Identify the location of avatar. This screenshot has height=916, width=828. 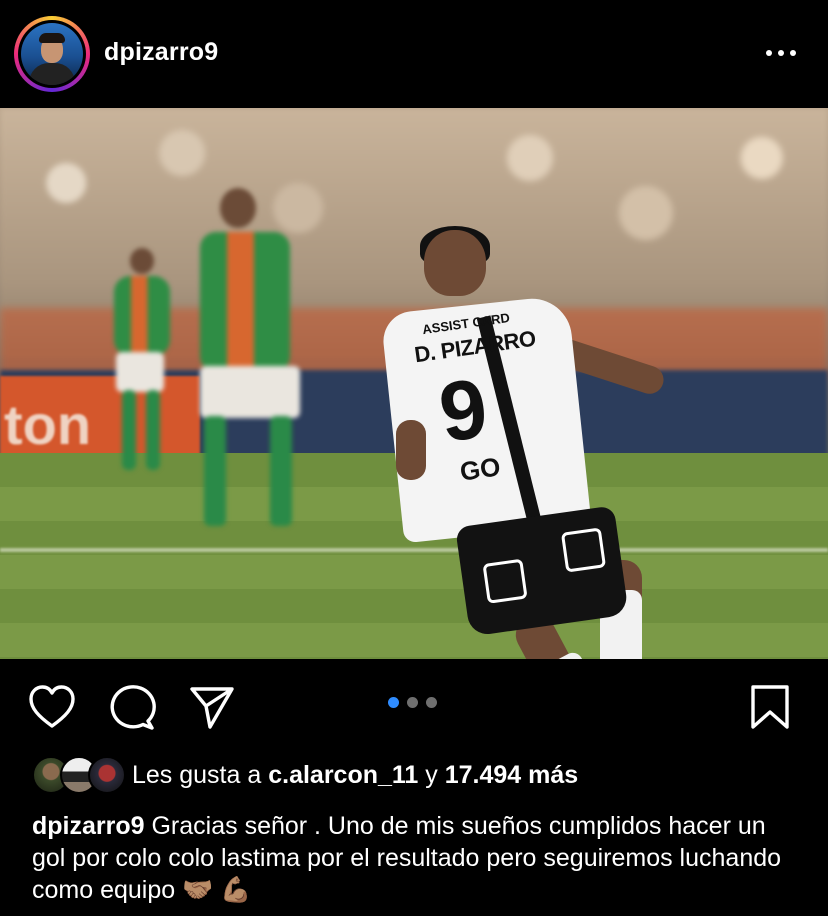
(52, 54).